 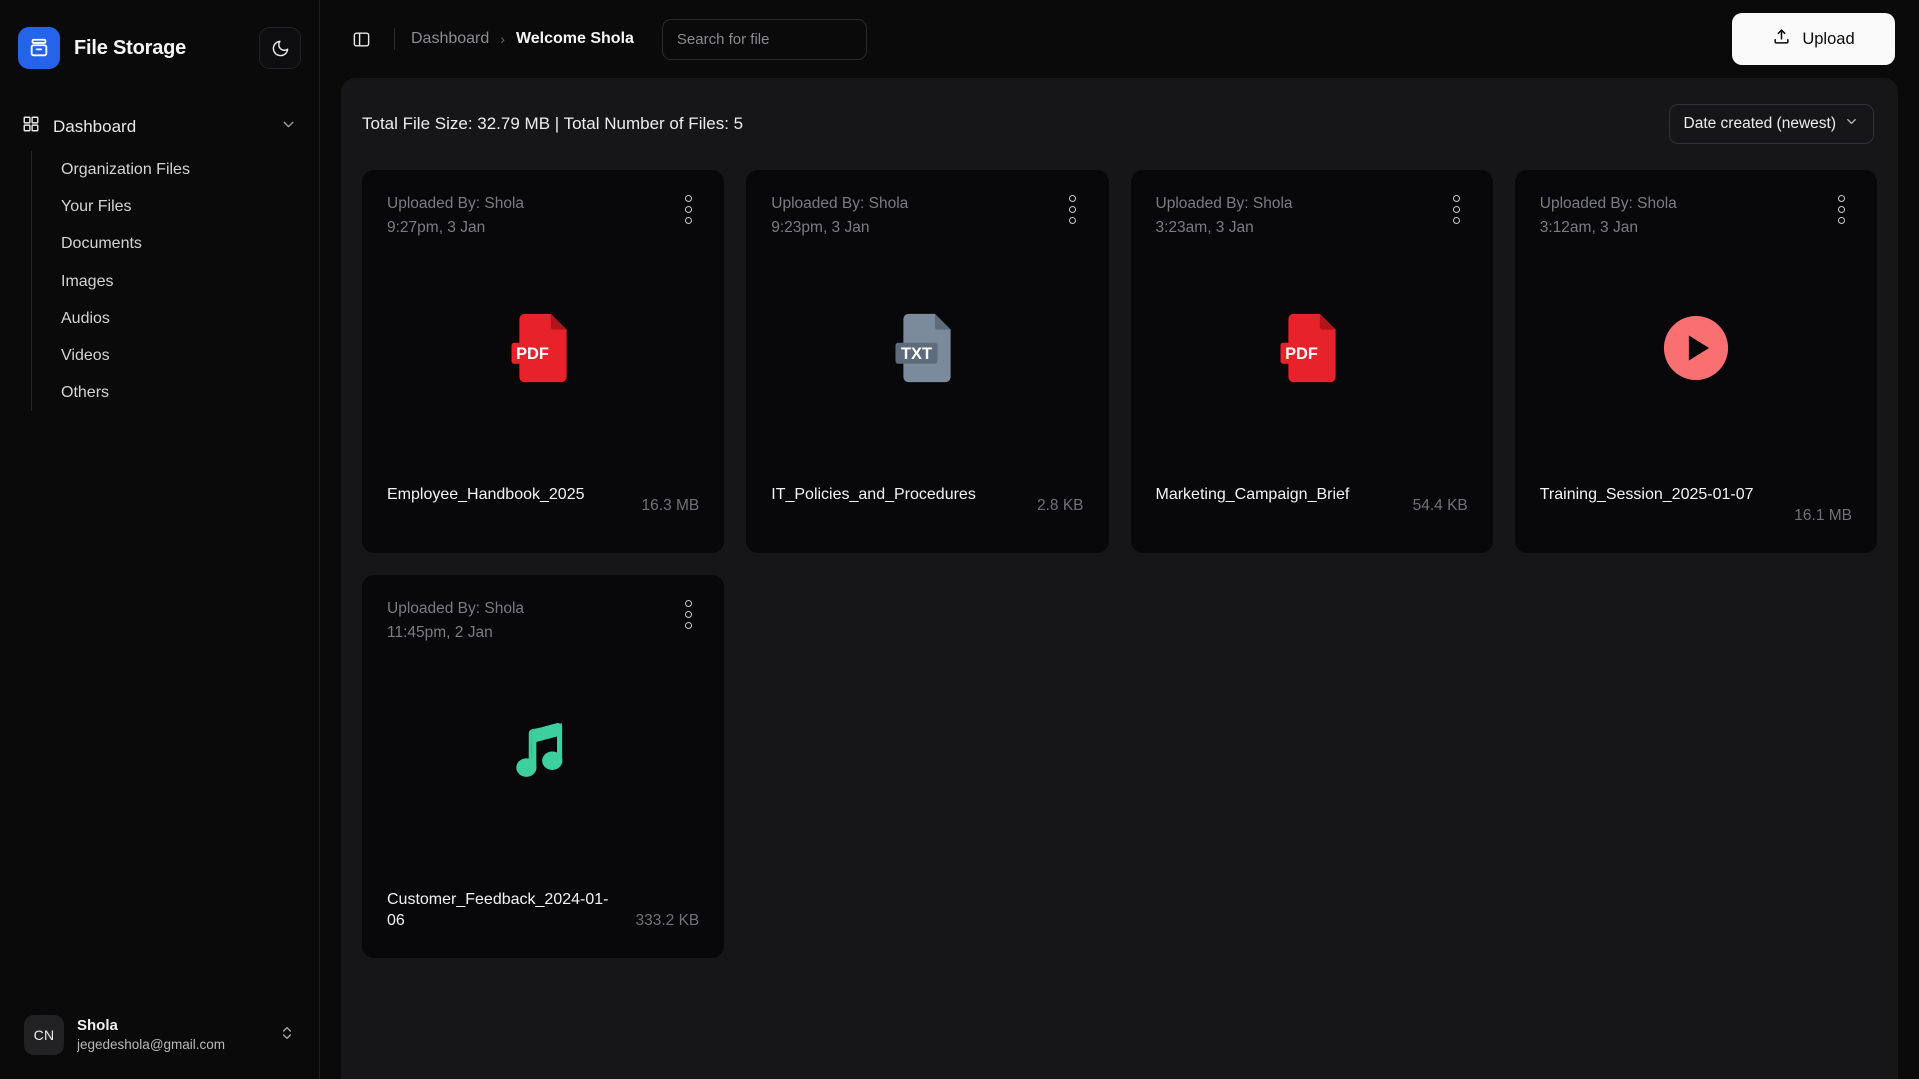 I want to click on file-name: IT_Policies_and_Procedures, so click(x=873, y=494).